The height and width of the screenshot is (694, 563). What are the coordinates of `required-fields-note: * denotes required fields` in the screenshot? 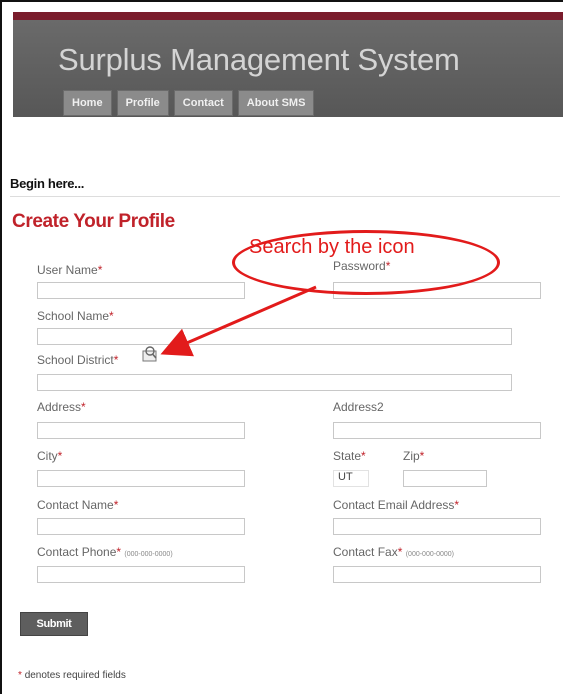 It's located at (72, 675).